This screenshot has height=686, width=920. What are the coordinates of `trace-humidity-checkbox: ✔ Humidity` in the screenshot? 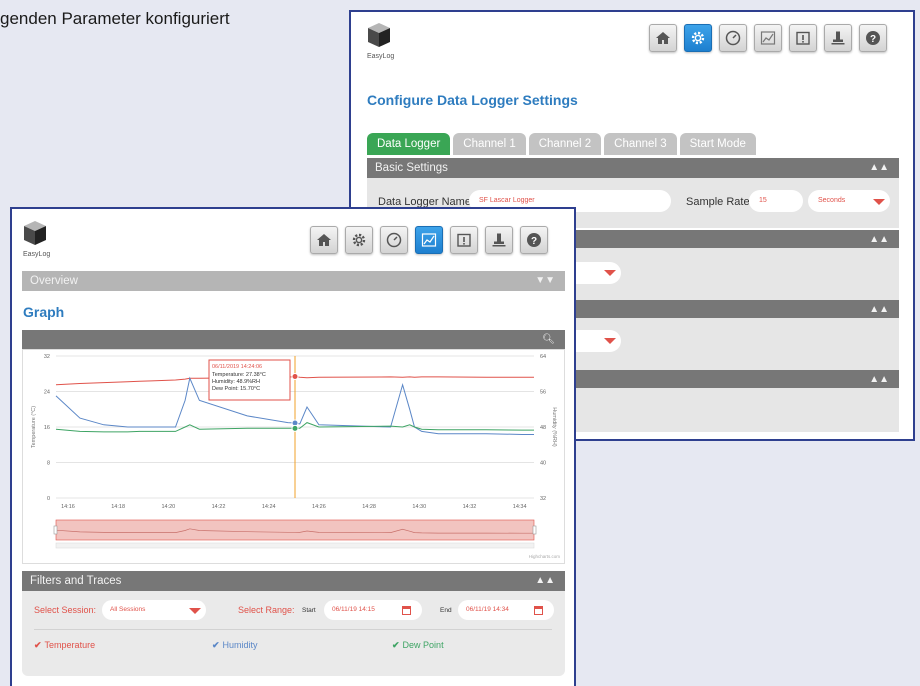 It's located at (235, 645).